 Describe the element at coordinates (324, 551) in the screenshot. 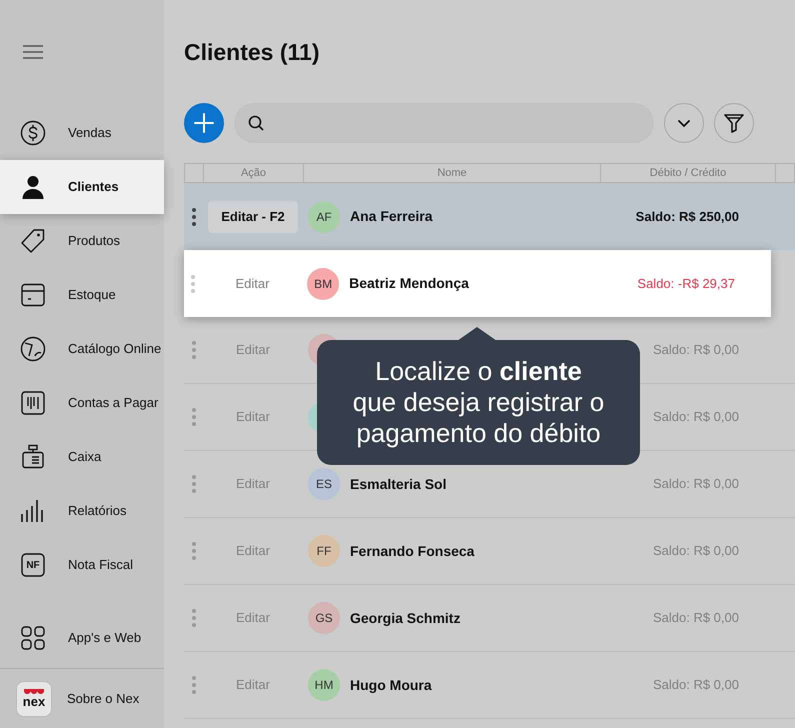

I see `avatar: FF` at that location.